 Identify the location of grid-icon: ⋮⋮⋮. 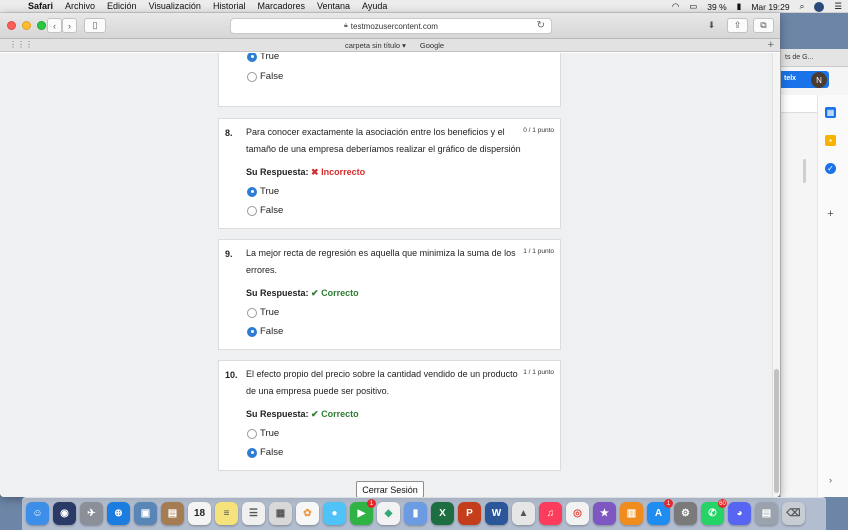
(21, 44).